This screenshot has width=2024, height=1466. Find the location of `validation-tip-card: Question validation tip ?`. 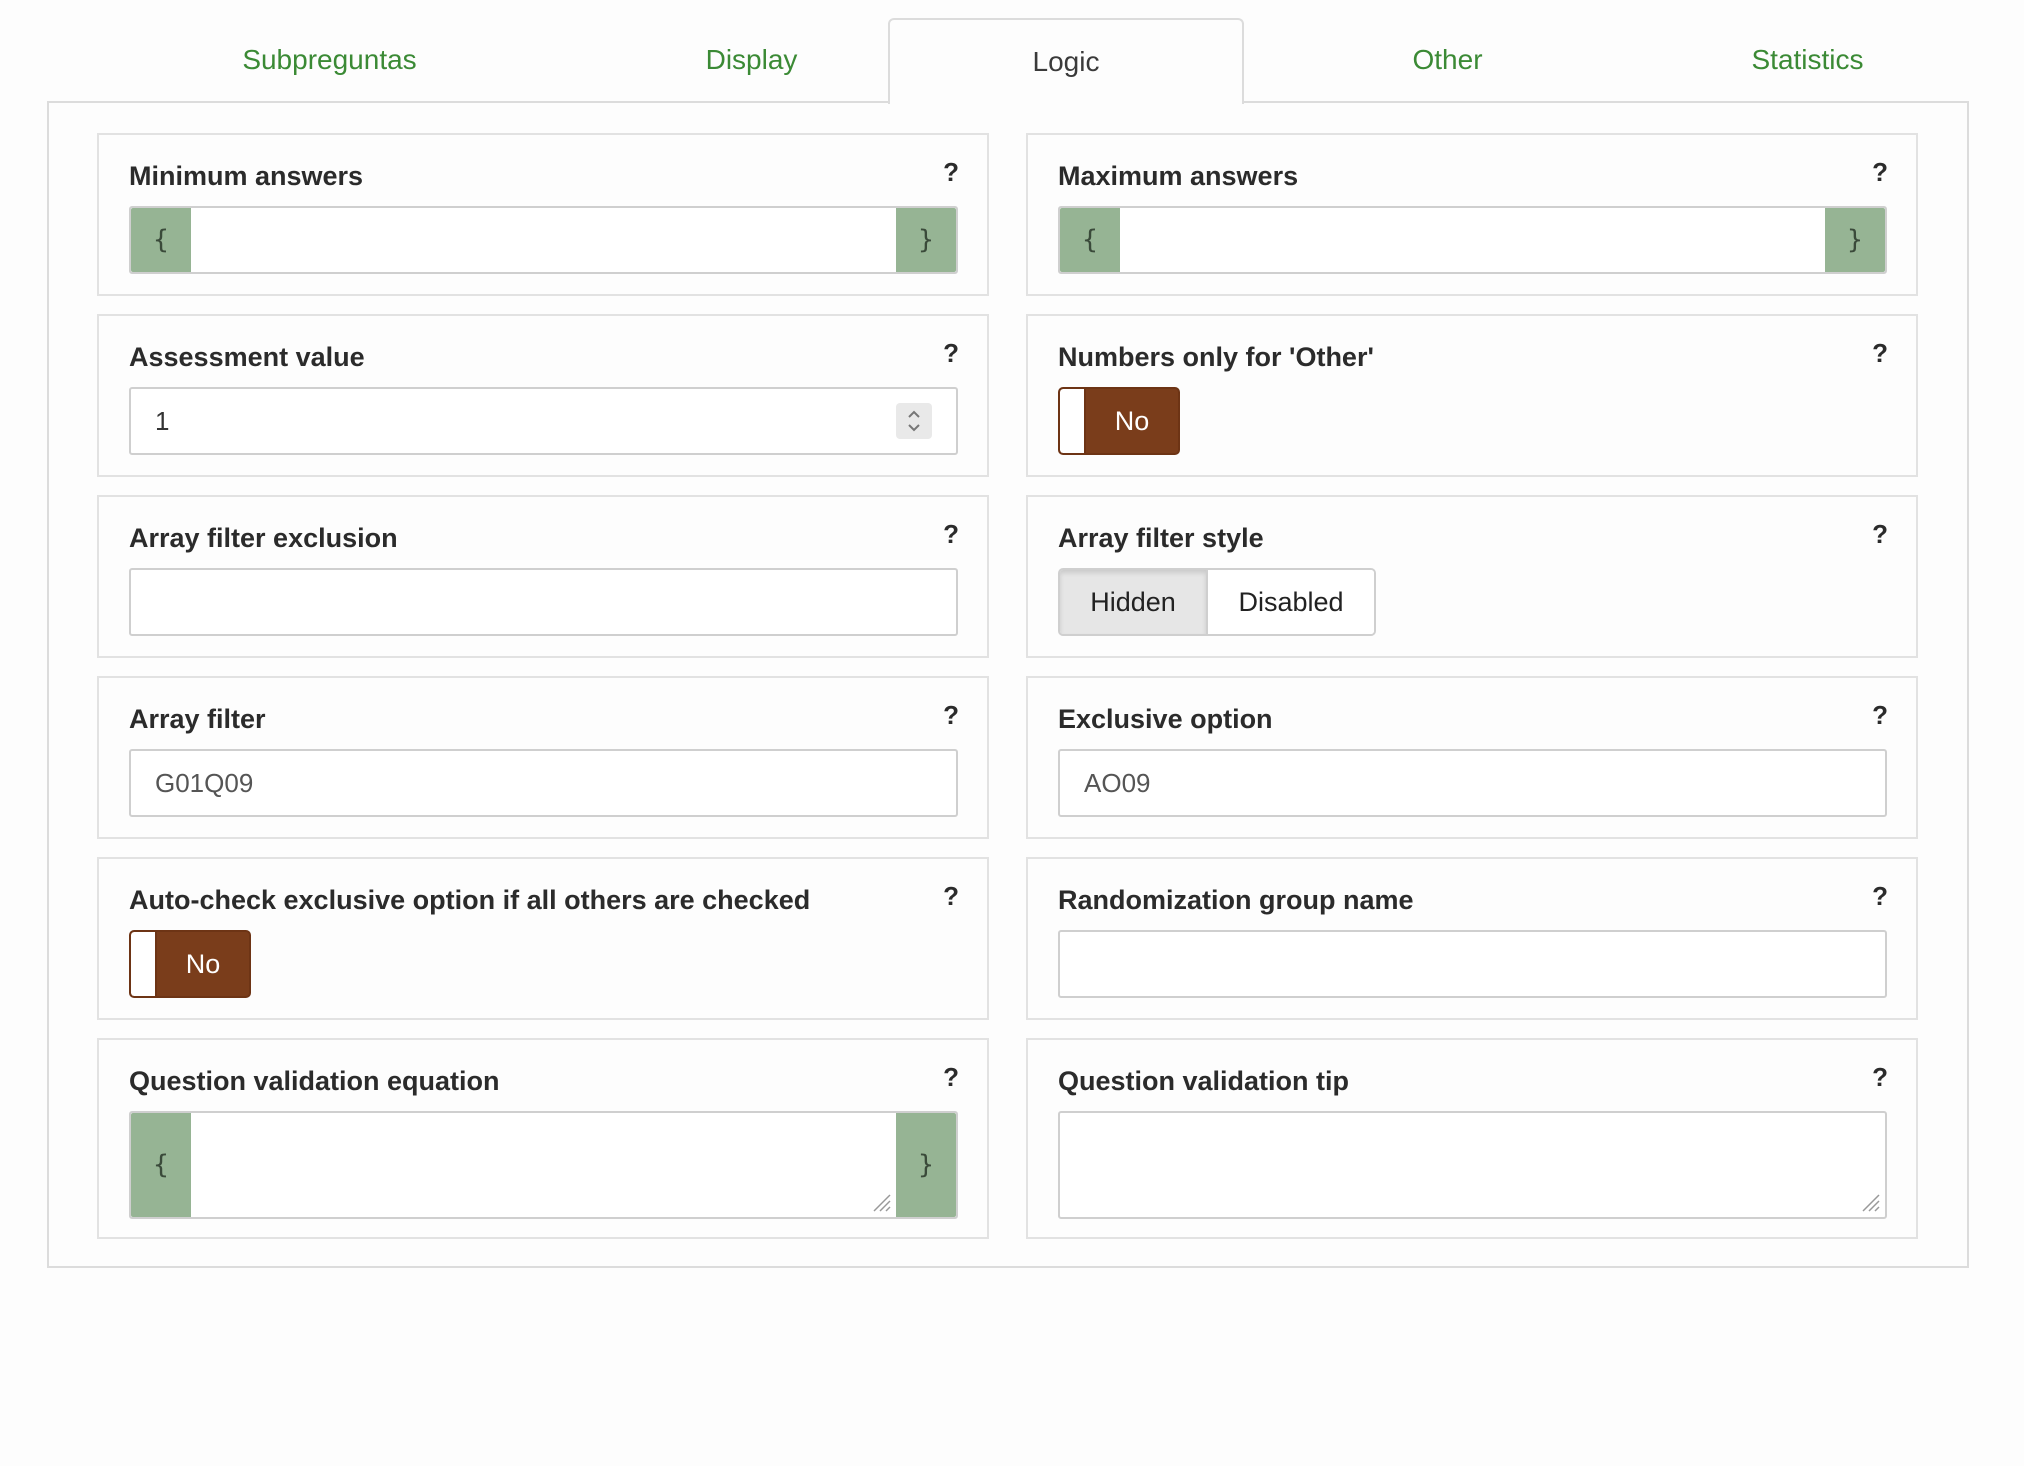

validation-tip-card: Question validation tip ? is located at coordinates (1472, 1138).